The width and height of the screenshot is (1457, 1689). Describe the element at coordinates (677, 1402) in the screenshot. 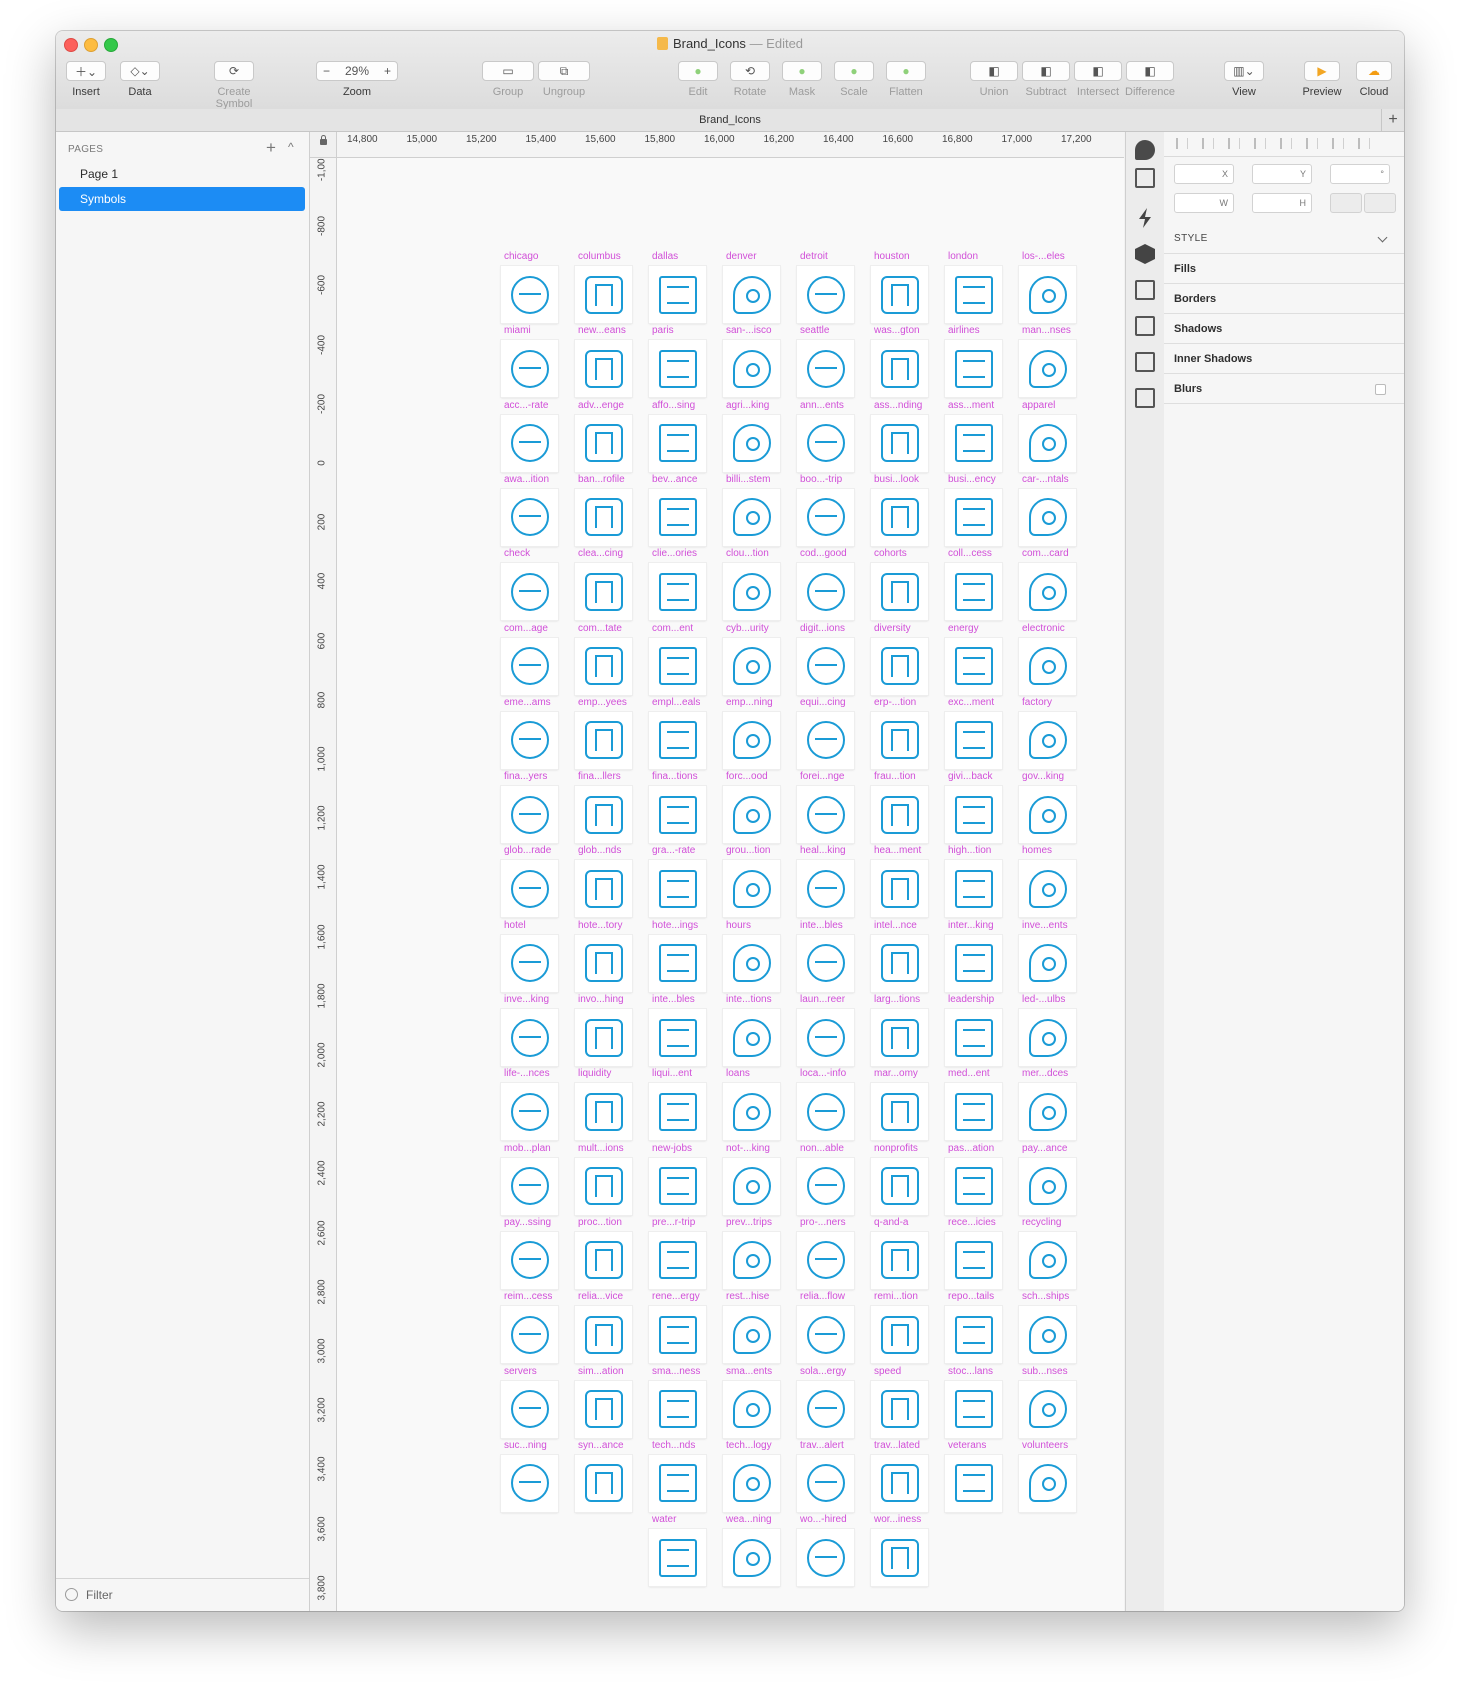

I see `symbol-artboard: sma...ness` at that location.